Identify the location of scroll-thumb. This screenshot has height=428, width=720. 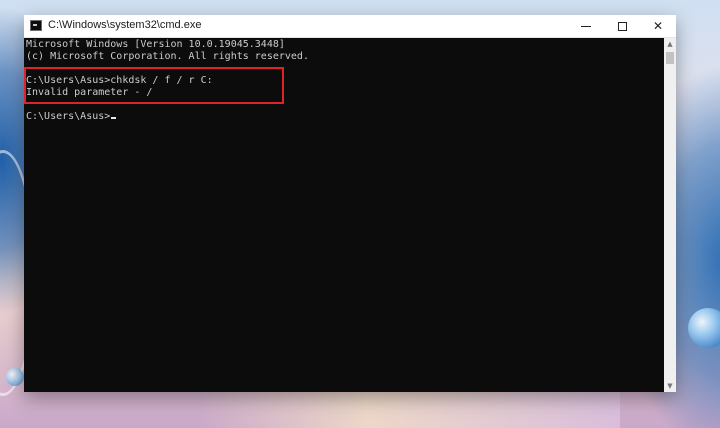
(670, 58).